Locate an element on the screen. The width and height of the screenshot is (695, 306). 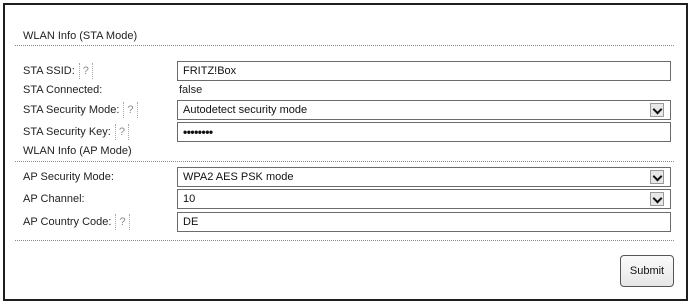
sta-security-key-input: •••••••• is located at coordinates (424, 132).